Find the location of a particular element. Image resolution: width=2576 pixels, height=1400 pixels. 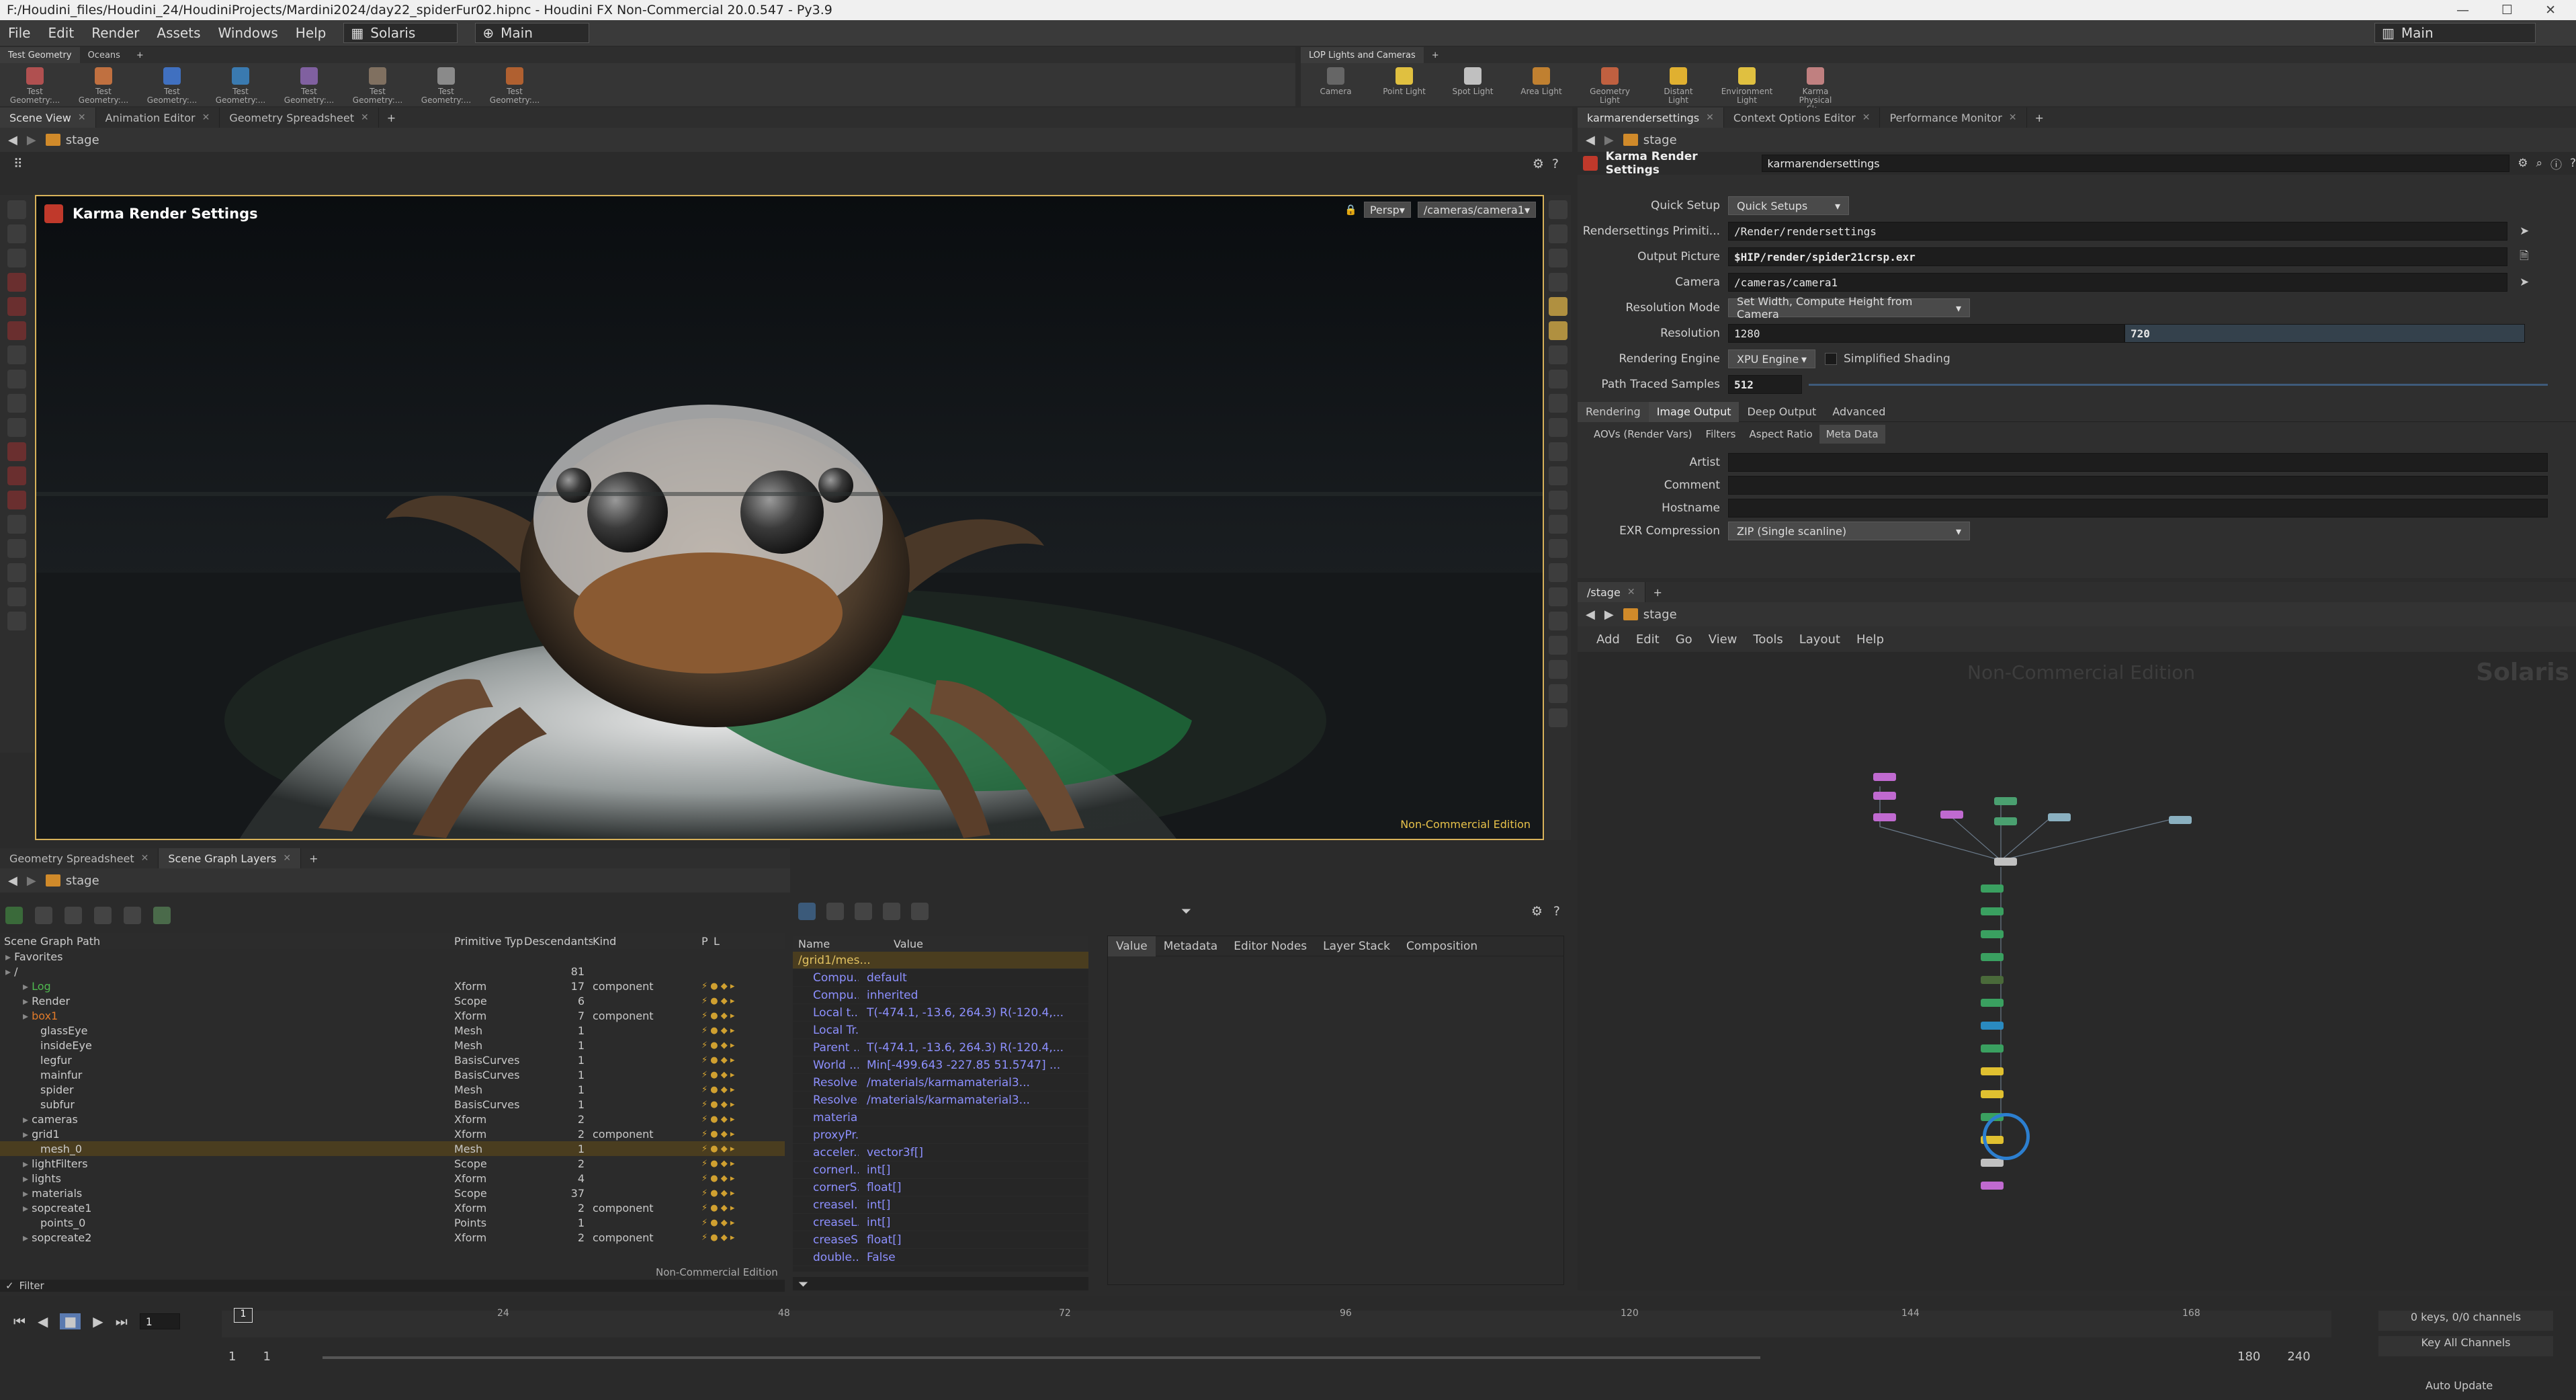

info-icon is located at coordinates (103, 915).